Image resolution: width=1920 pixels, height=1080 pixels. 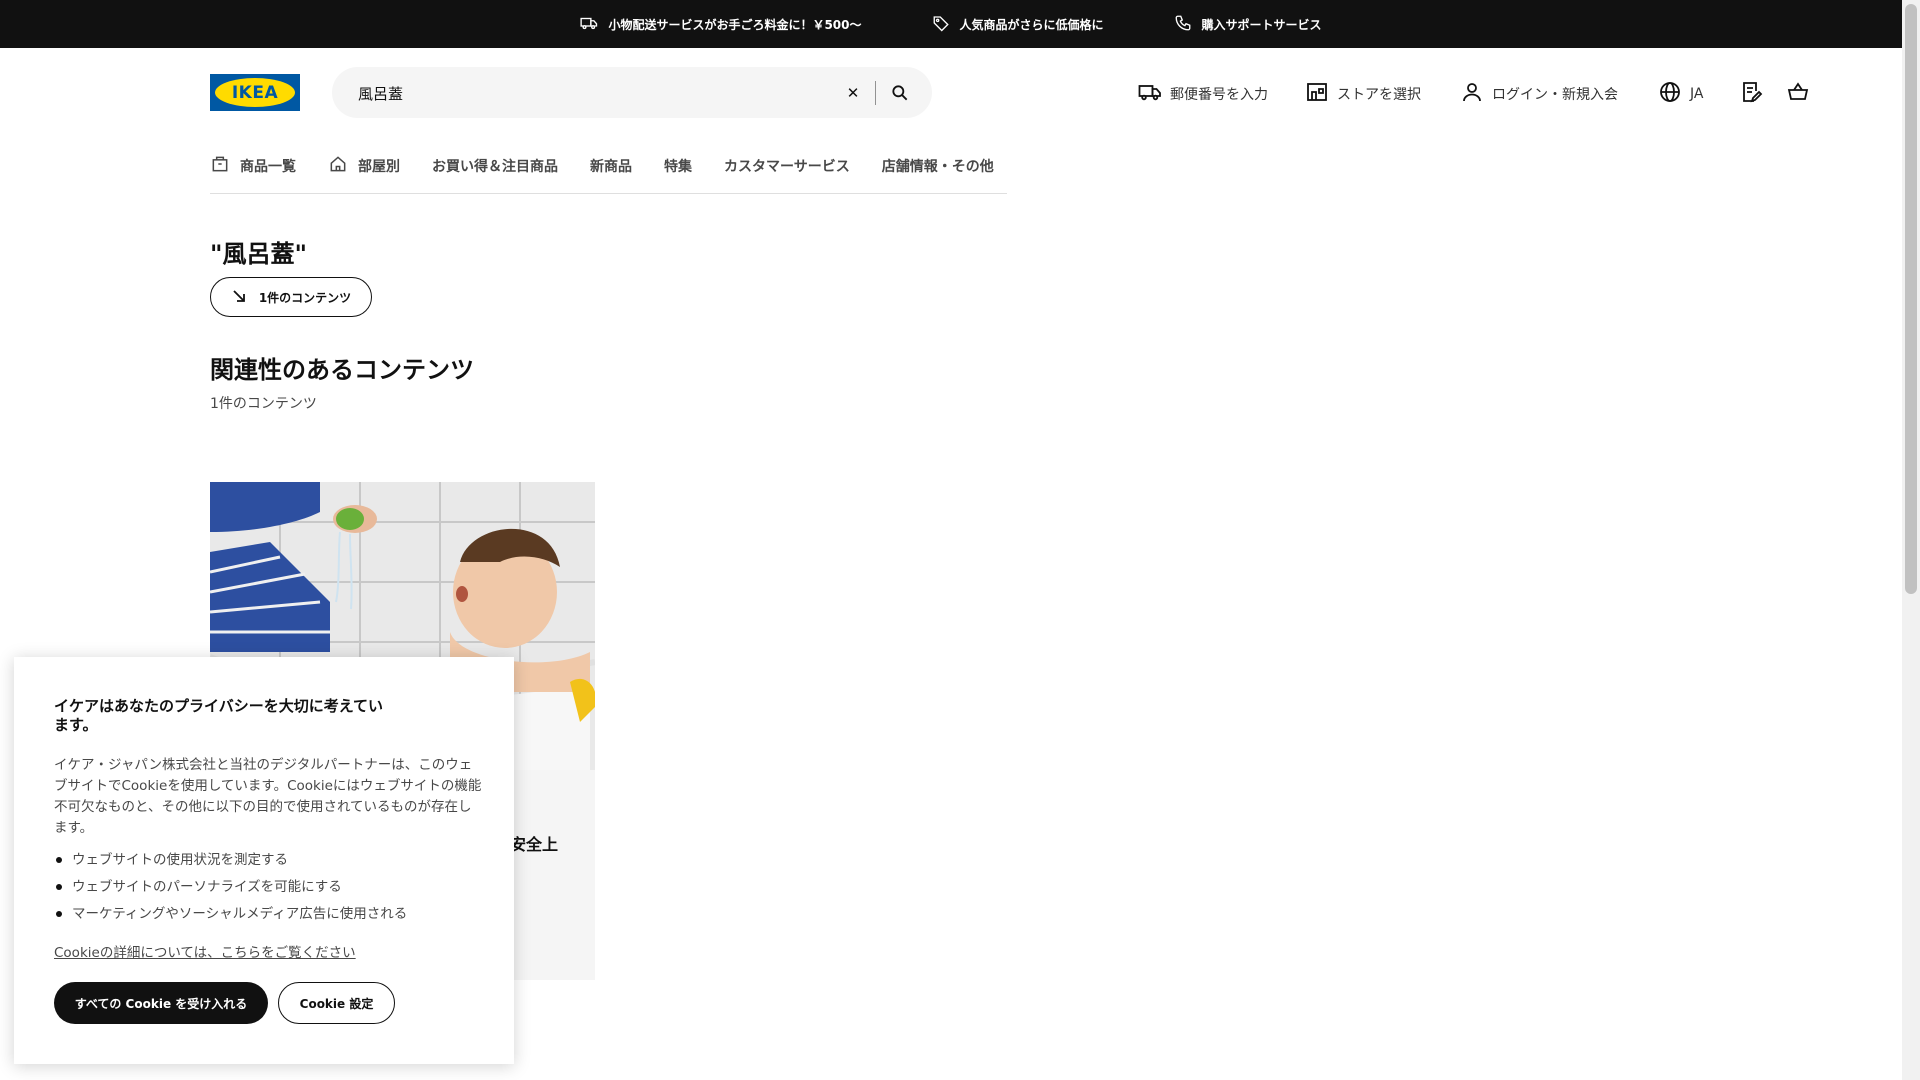 I want to click on announcement-delivery: 小物配送サービスがお手ごろ料金に！￥500〜, so click(x=721, y=24).